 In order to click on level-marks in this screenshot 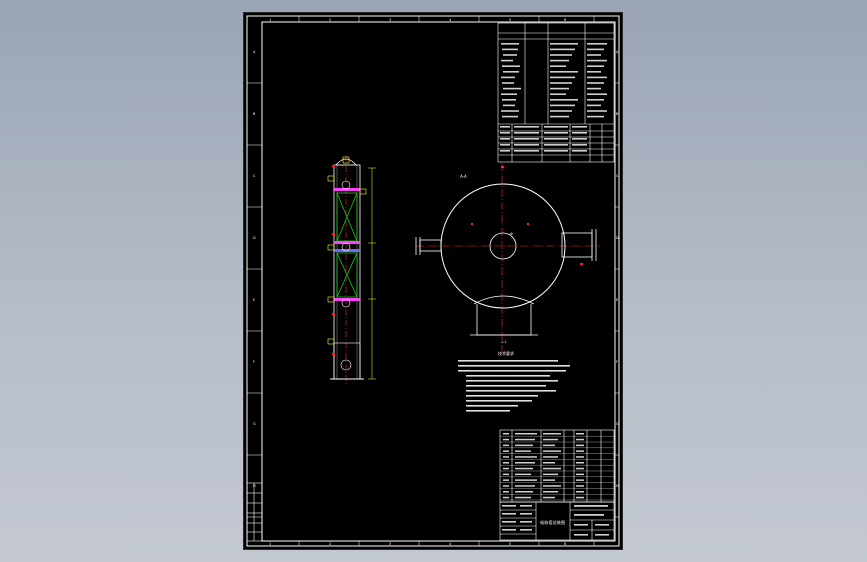, I will do `click(333, 260)`.